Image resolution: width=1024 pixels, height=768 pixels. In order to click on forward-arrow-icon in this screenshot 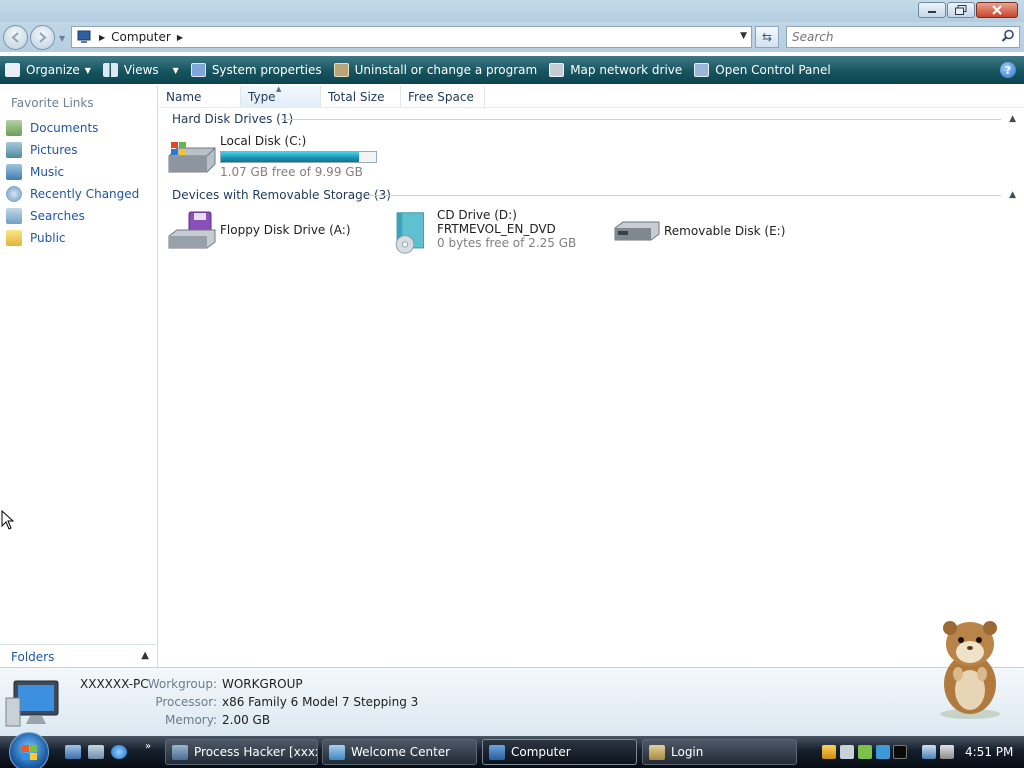, I will do `click(43, 37)`.